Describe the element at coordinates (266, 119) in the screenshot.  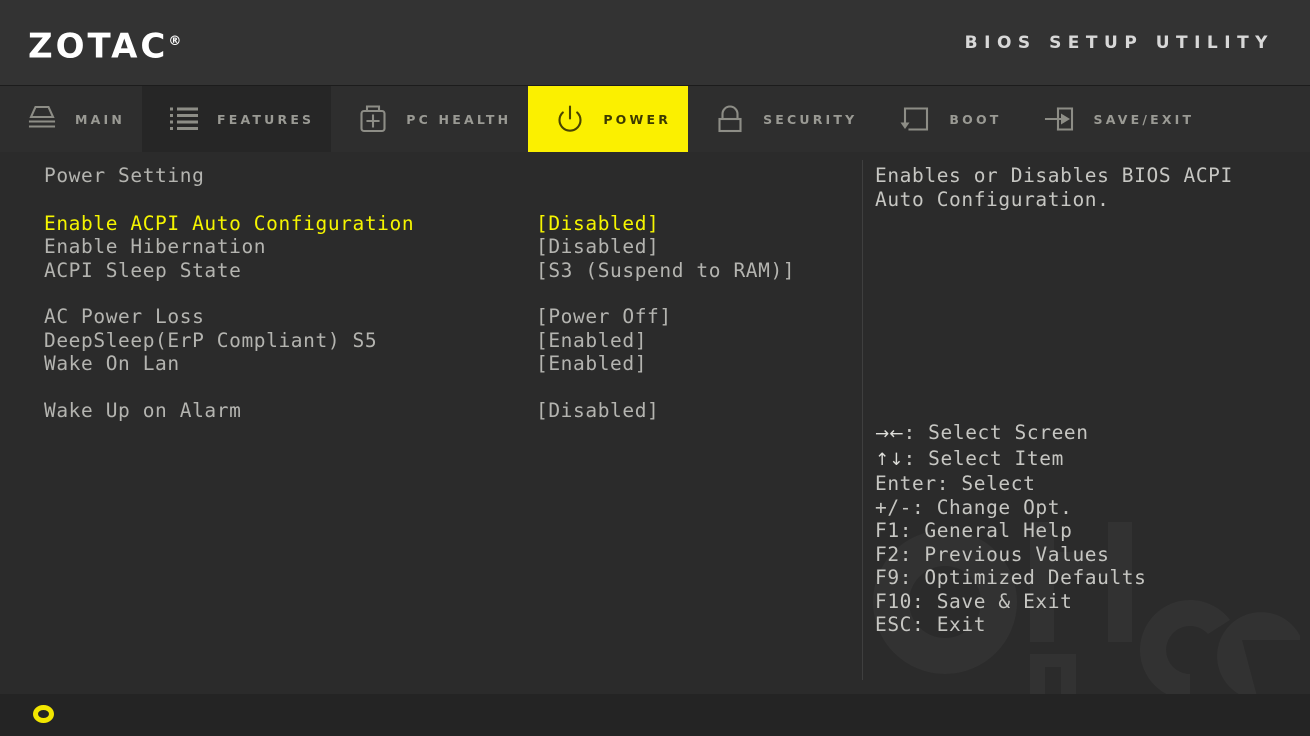
I see `tab-features-label: FEATURES` at that location.